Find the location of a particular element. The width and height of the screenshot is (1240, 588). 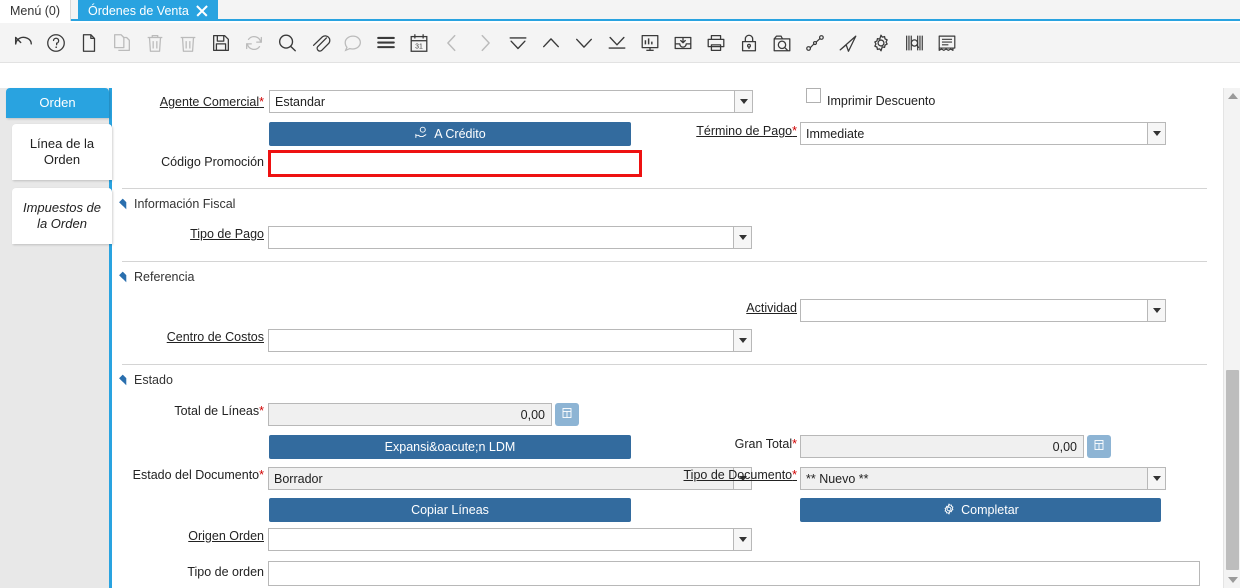

new-record-icon is located at coordinates (88, 43).